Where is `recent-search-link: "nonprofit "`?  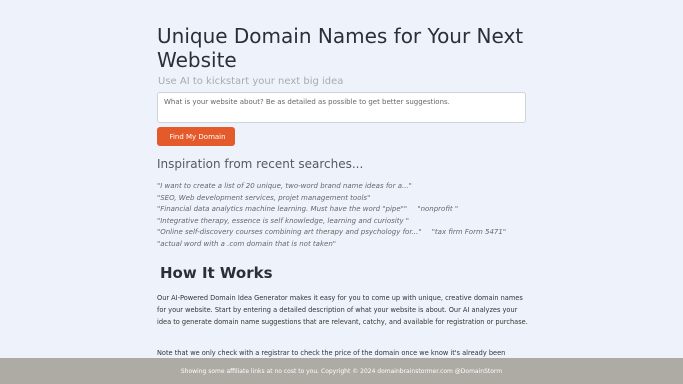 recent-search-link: "nonprofit " is located at coordinates (437, 209).